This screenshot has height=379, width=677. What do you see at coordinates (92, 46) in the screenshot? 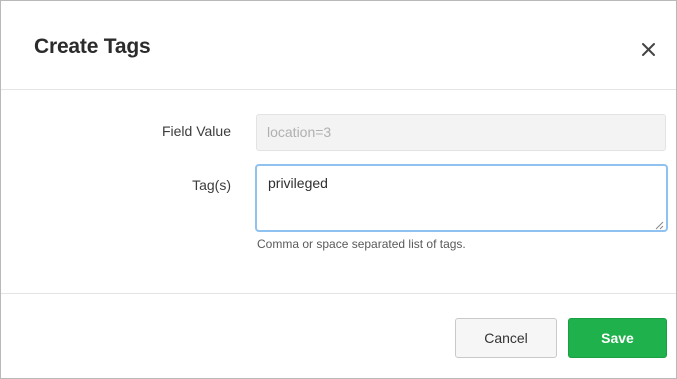
I see `dialog-title: Create Tags` at bounding box center [92, 46].